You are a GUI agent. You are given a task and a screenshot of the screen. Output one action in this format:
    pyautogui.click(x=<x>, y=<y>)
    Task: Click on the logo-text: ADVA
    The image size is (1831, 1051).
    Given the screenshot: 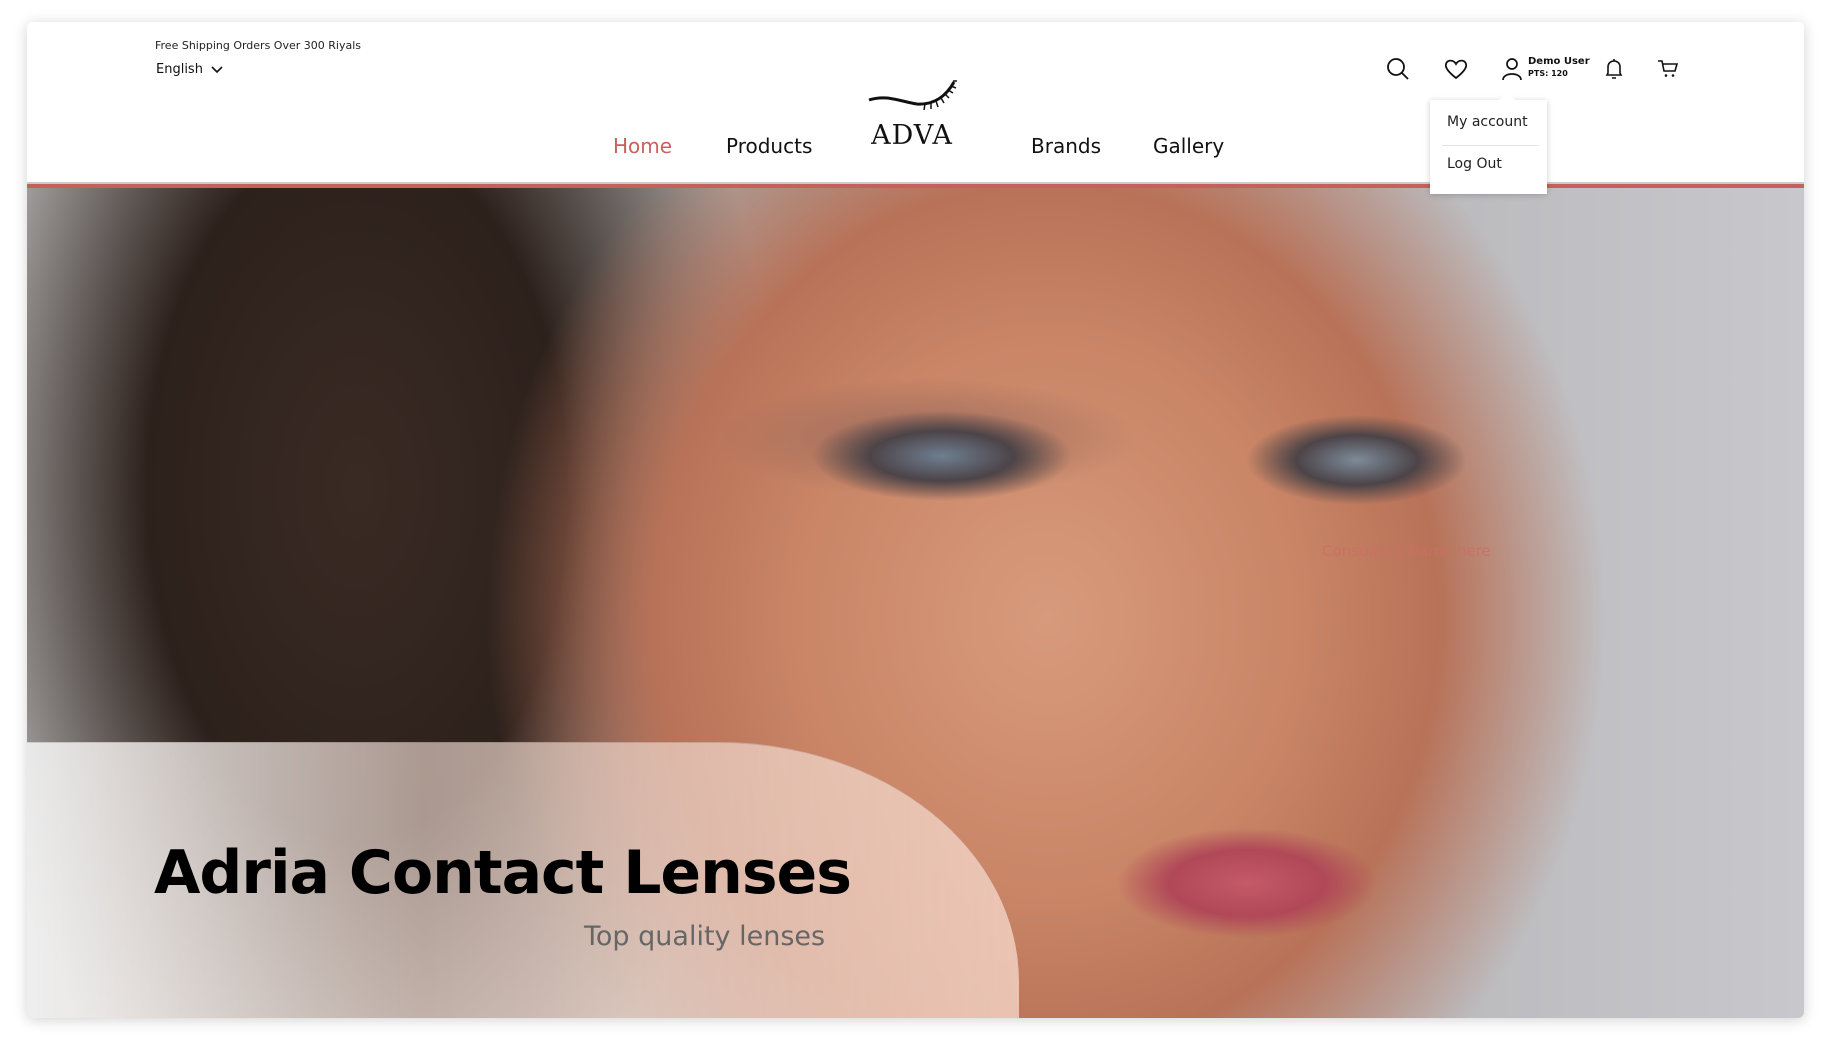 What is the action you would take?
    pyautogui.click(x=912, y=135)
    